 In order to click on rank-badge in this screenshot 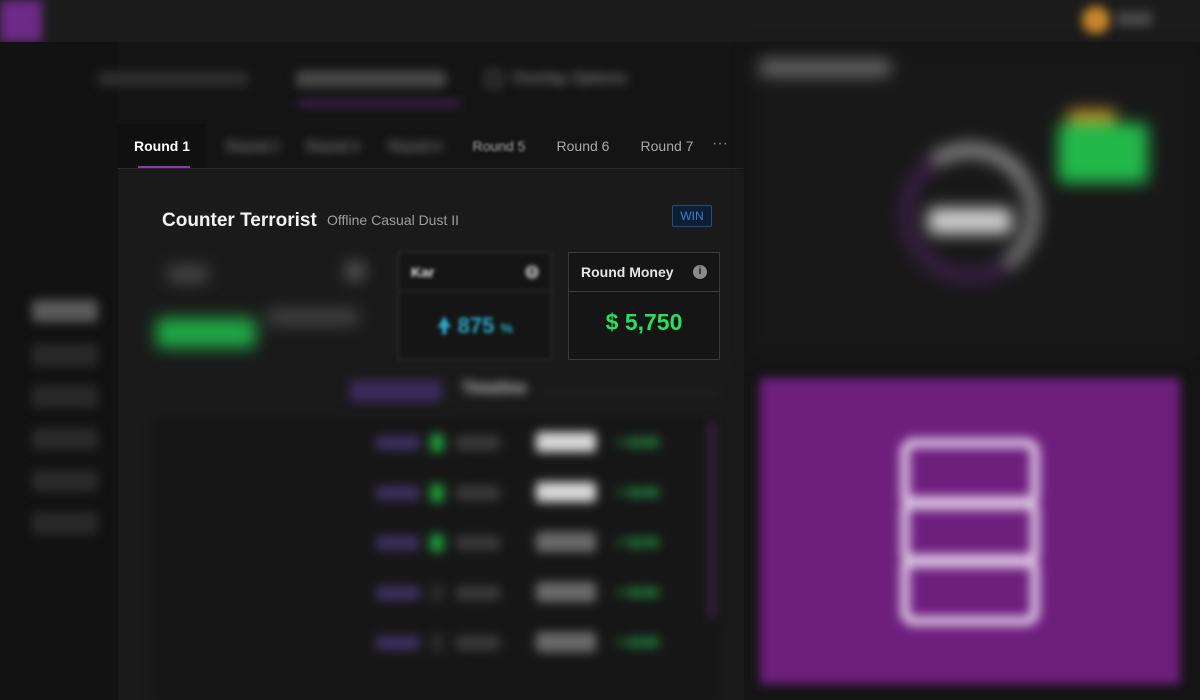, I will do `click(1103, 153)`.